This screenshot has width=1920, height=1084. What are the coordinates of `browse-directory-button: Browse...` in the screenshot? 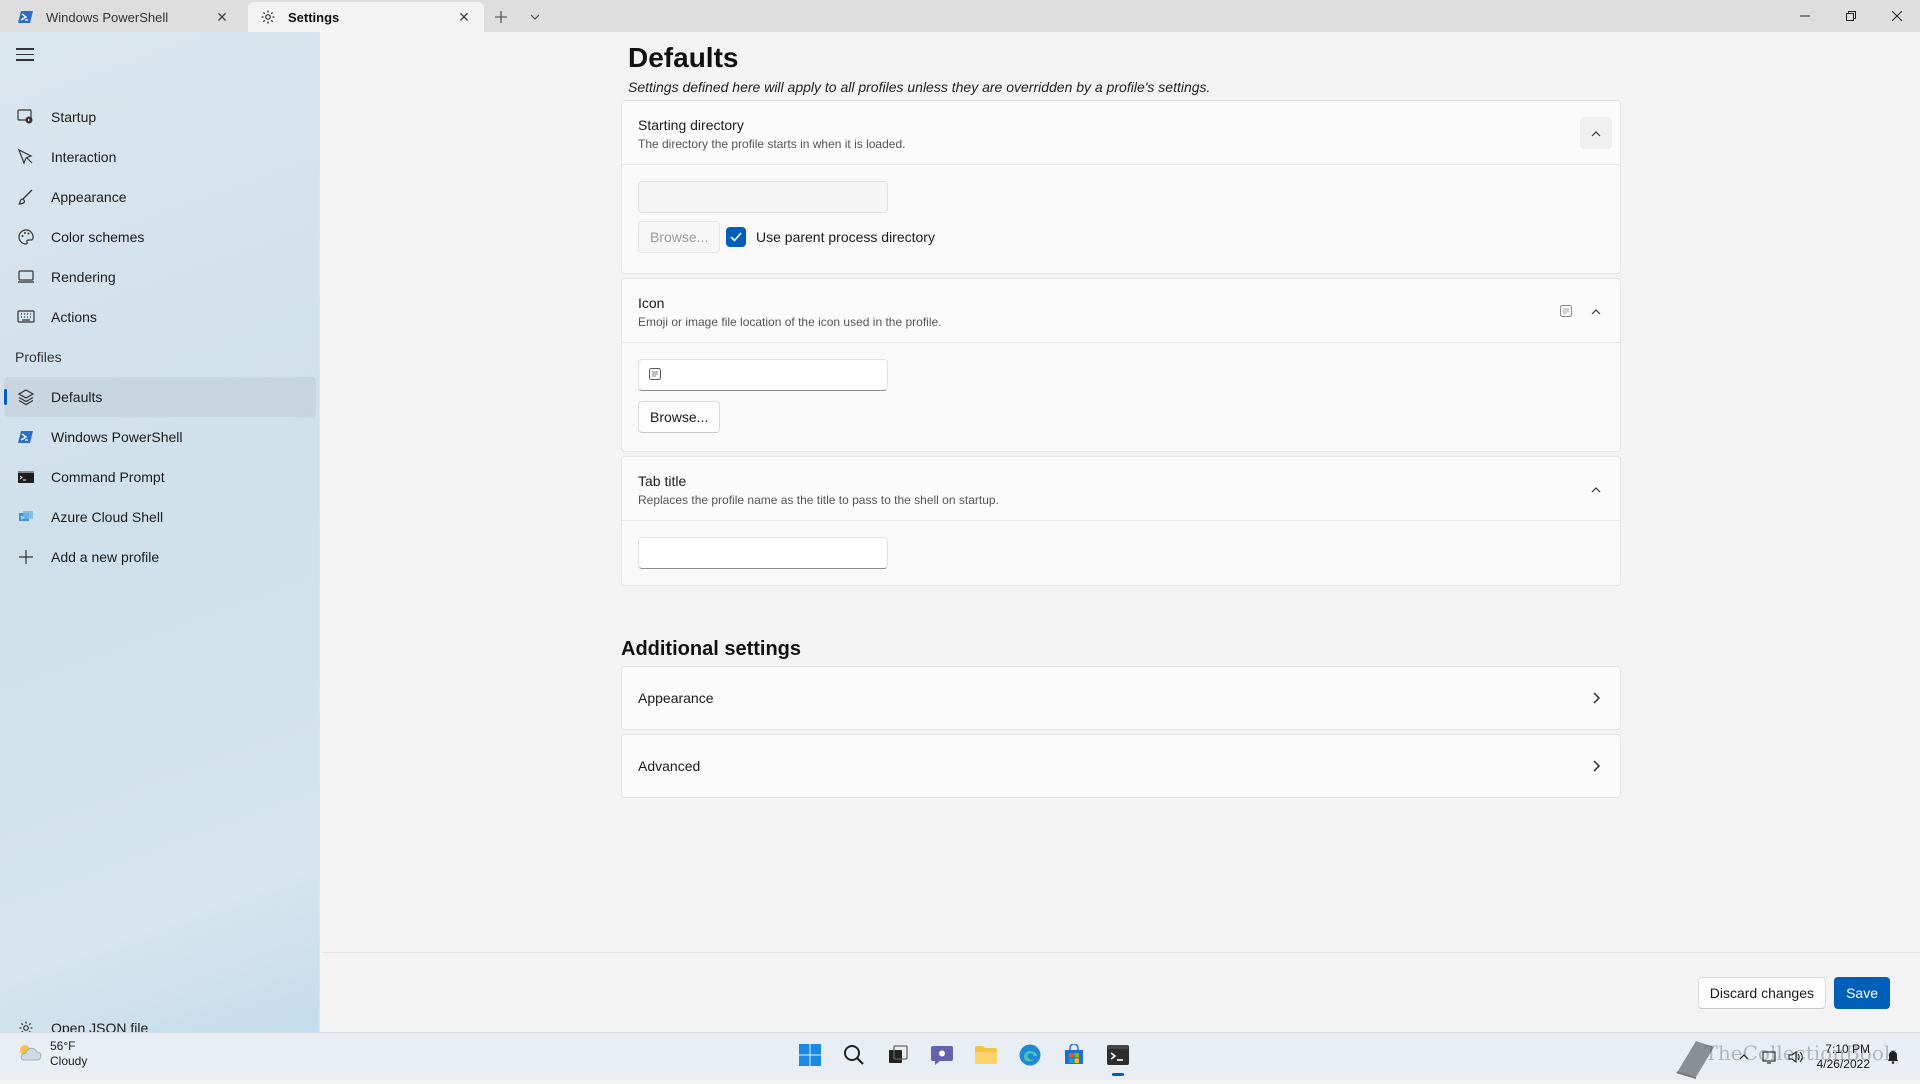 It's located at (679, 237).